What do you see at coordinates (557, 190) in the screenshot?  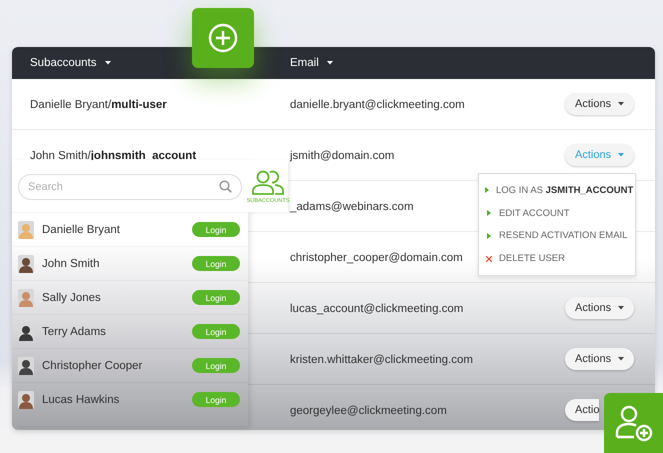 I see `menu-item: LOG IN AS JSMITH_ACCOUNT` at bounding box center [557, 190].